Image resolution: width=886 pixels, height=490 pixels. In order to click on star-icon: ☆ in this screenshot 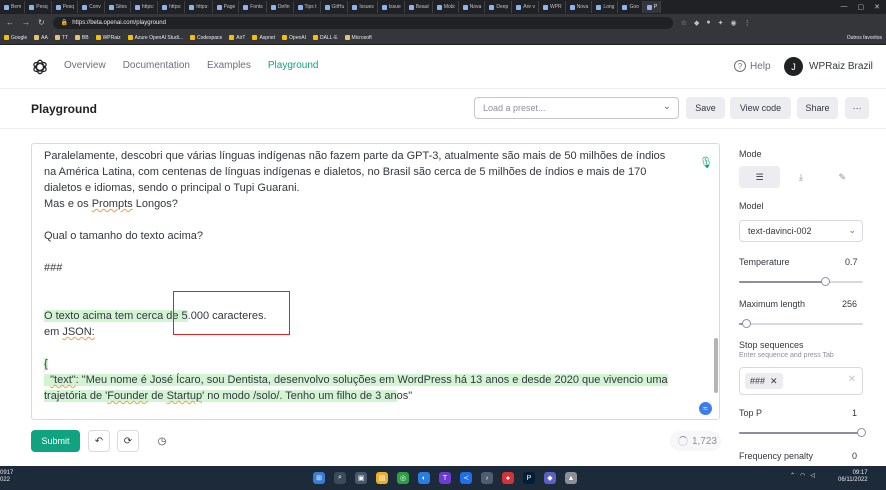, I will do `click(684, 23)`.